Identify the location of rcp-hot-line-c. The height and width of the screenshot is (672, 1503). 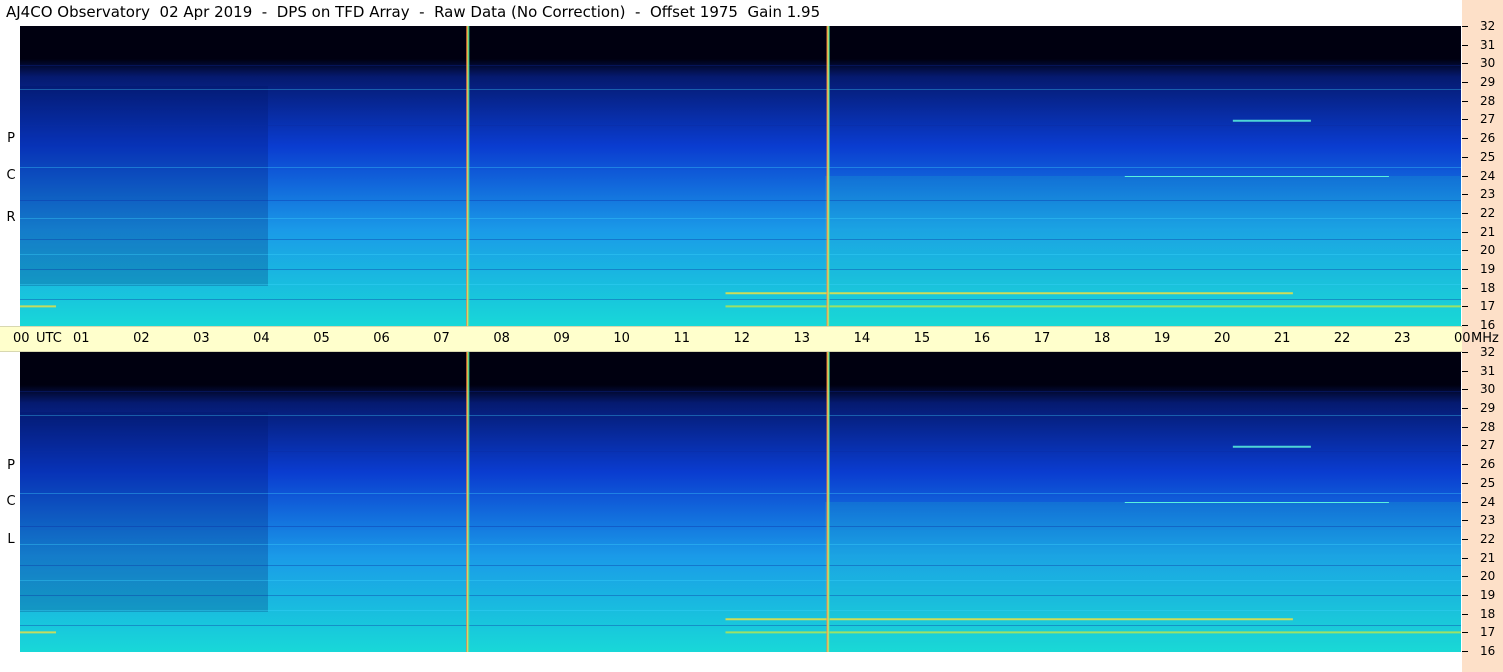
(38, 306).